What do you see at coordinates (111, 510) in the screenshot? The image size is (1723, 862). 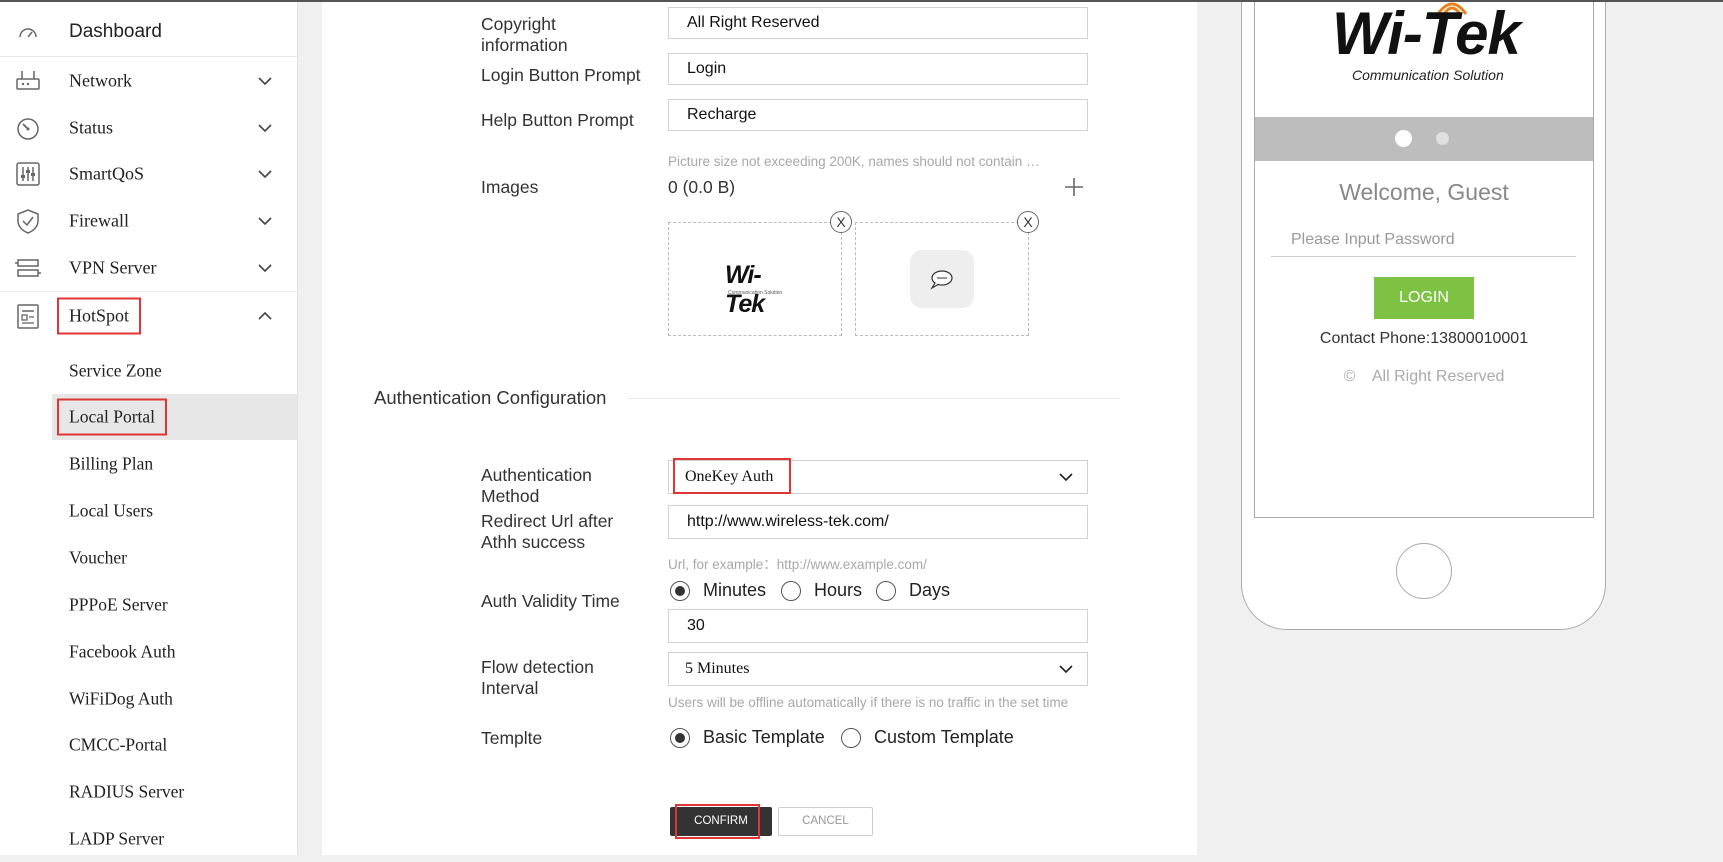 I see `sidebar-subitem-label: Local Users` at bounding box center [111, 510].